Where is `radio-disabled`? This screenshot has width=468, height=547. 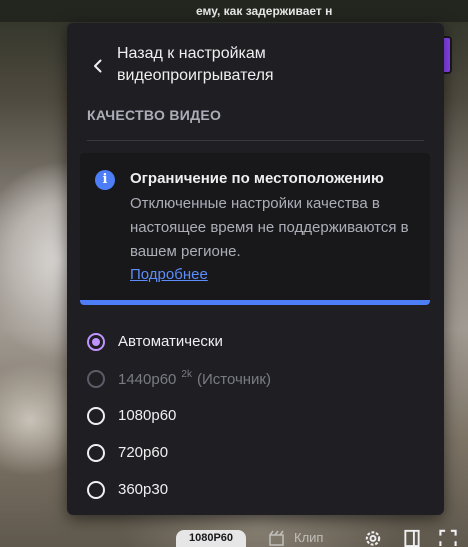 radio-disabled is located at coordinates (96, 378).